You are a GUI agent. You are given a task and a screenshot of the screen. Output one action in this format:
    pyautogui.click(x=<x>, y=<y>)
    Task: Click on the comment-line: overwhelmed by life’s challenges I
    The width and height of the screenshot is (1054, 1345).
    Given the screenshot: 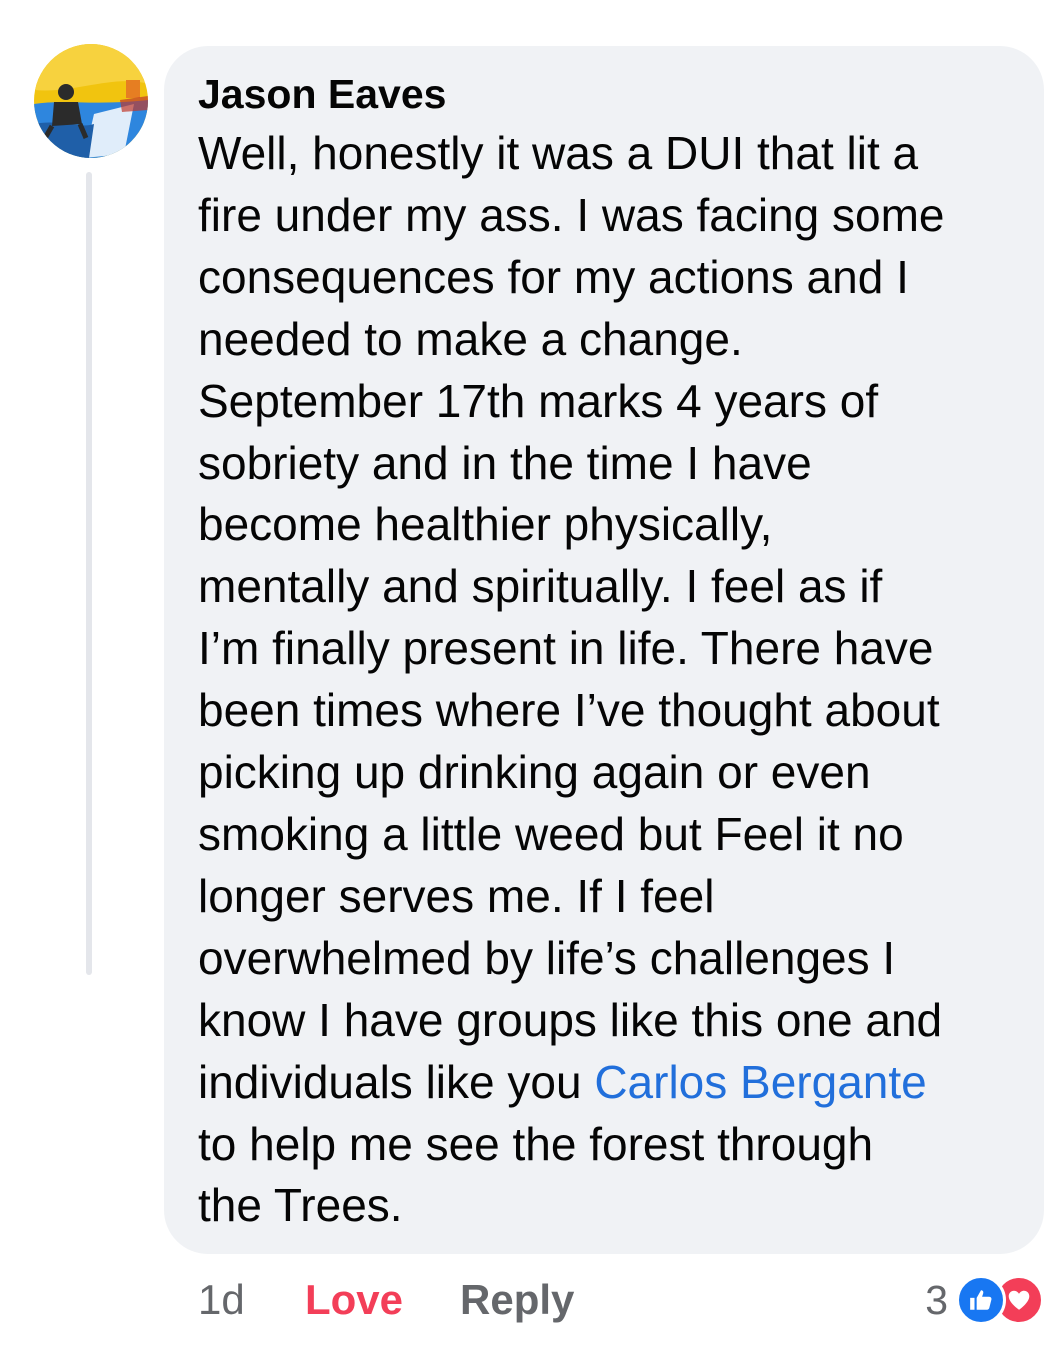 What is the action you would take?
    pyautogui.click(x=547, y=957)
    